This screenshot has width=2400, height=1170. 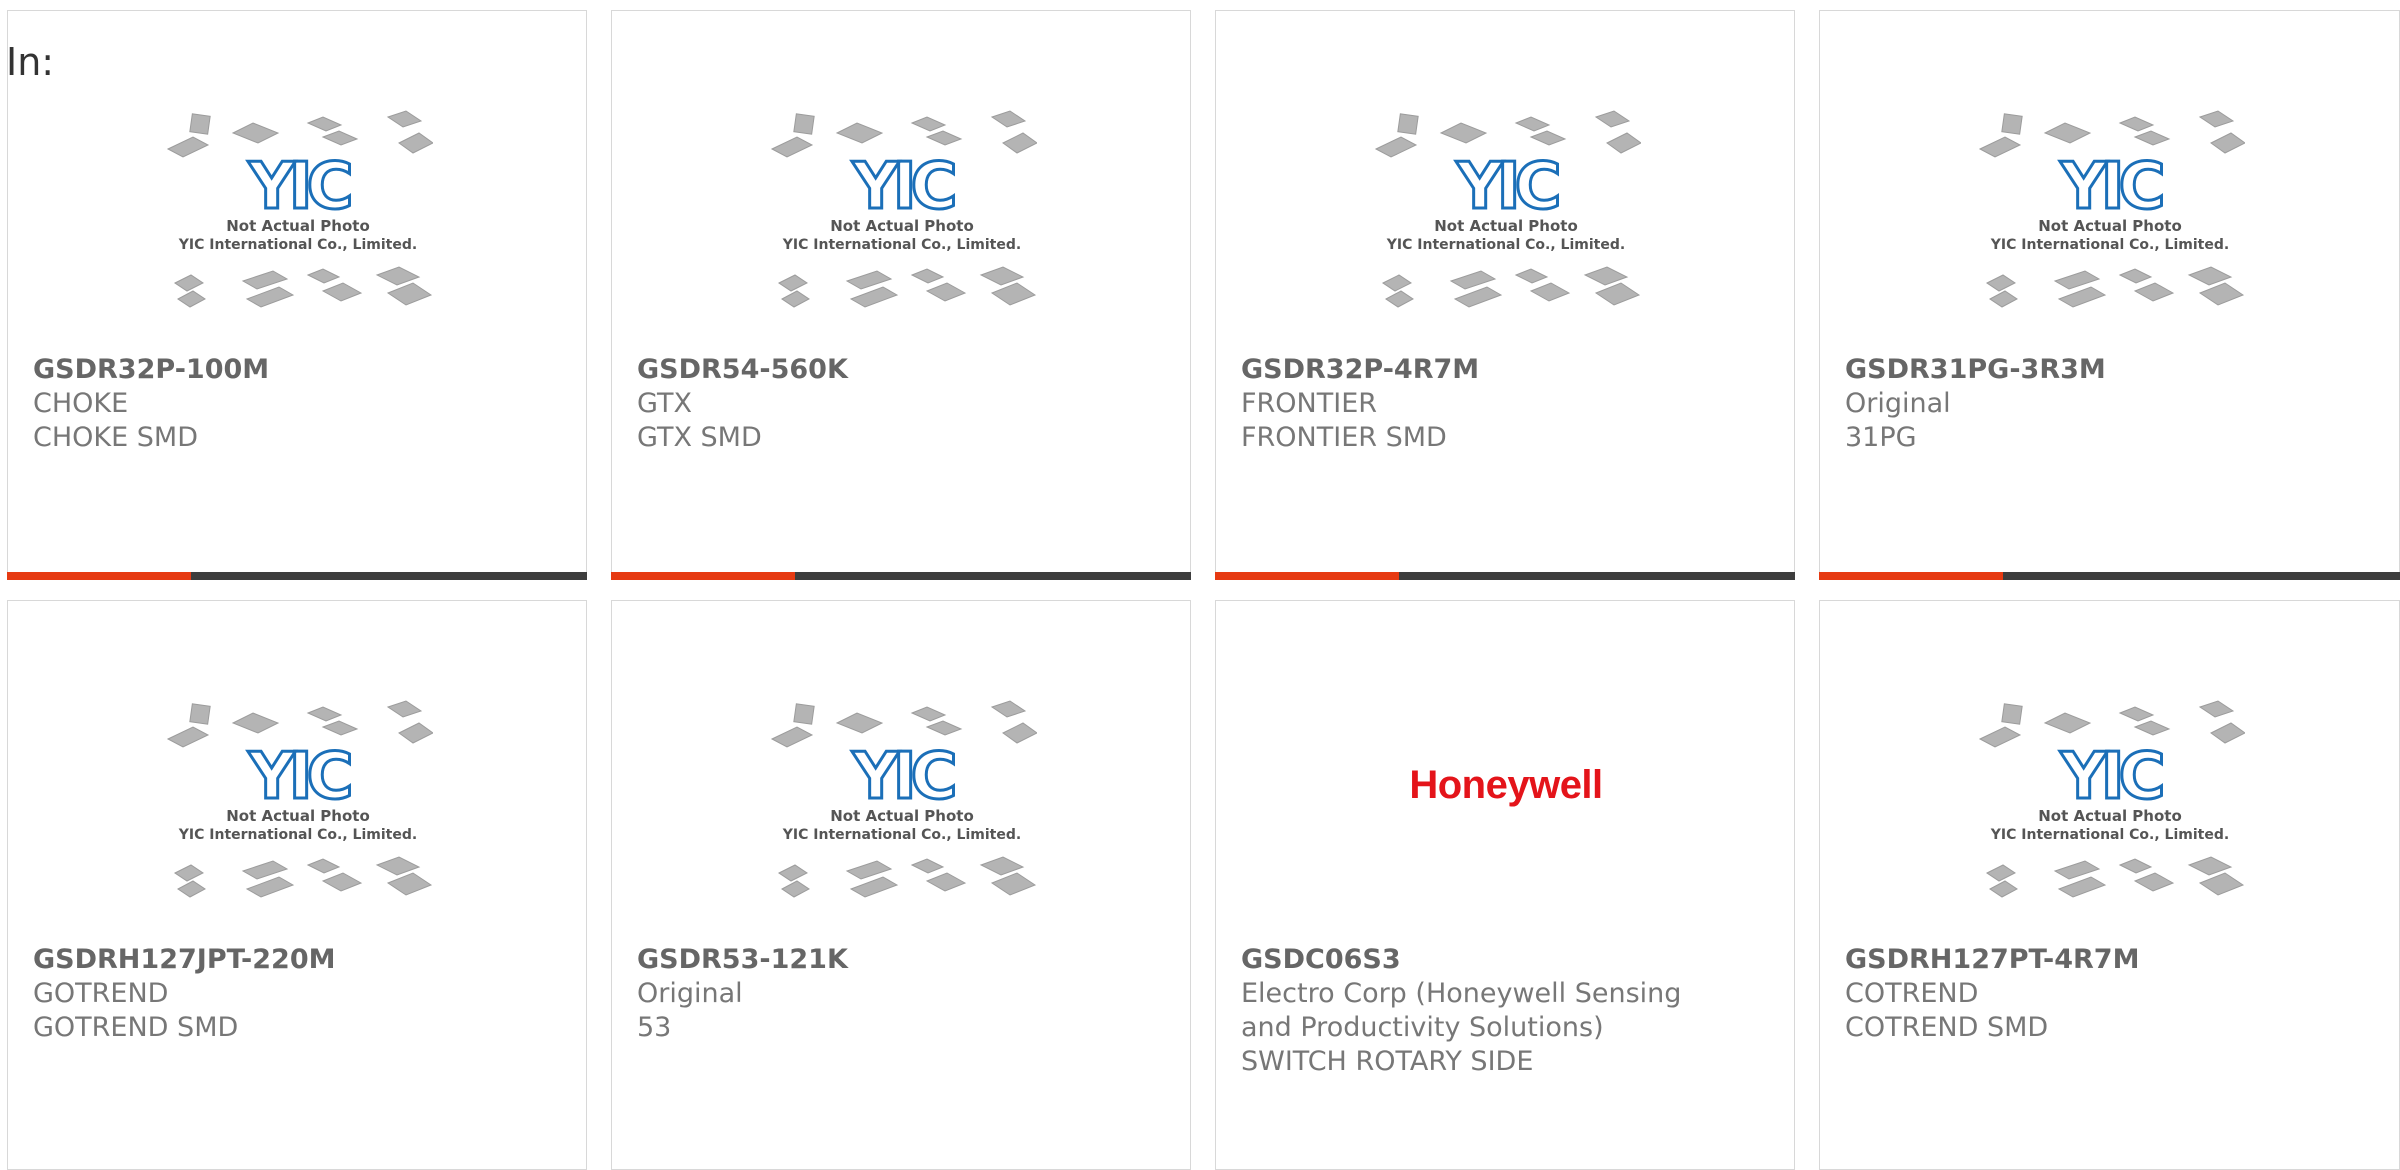 I want to click on part-number: GSDR53-121K, so click(x=903, y=960).